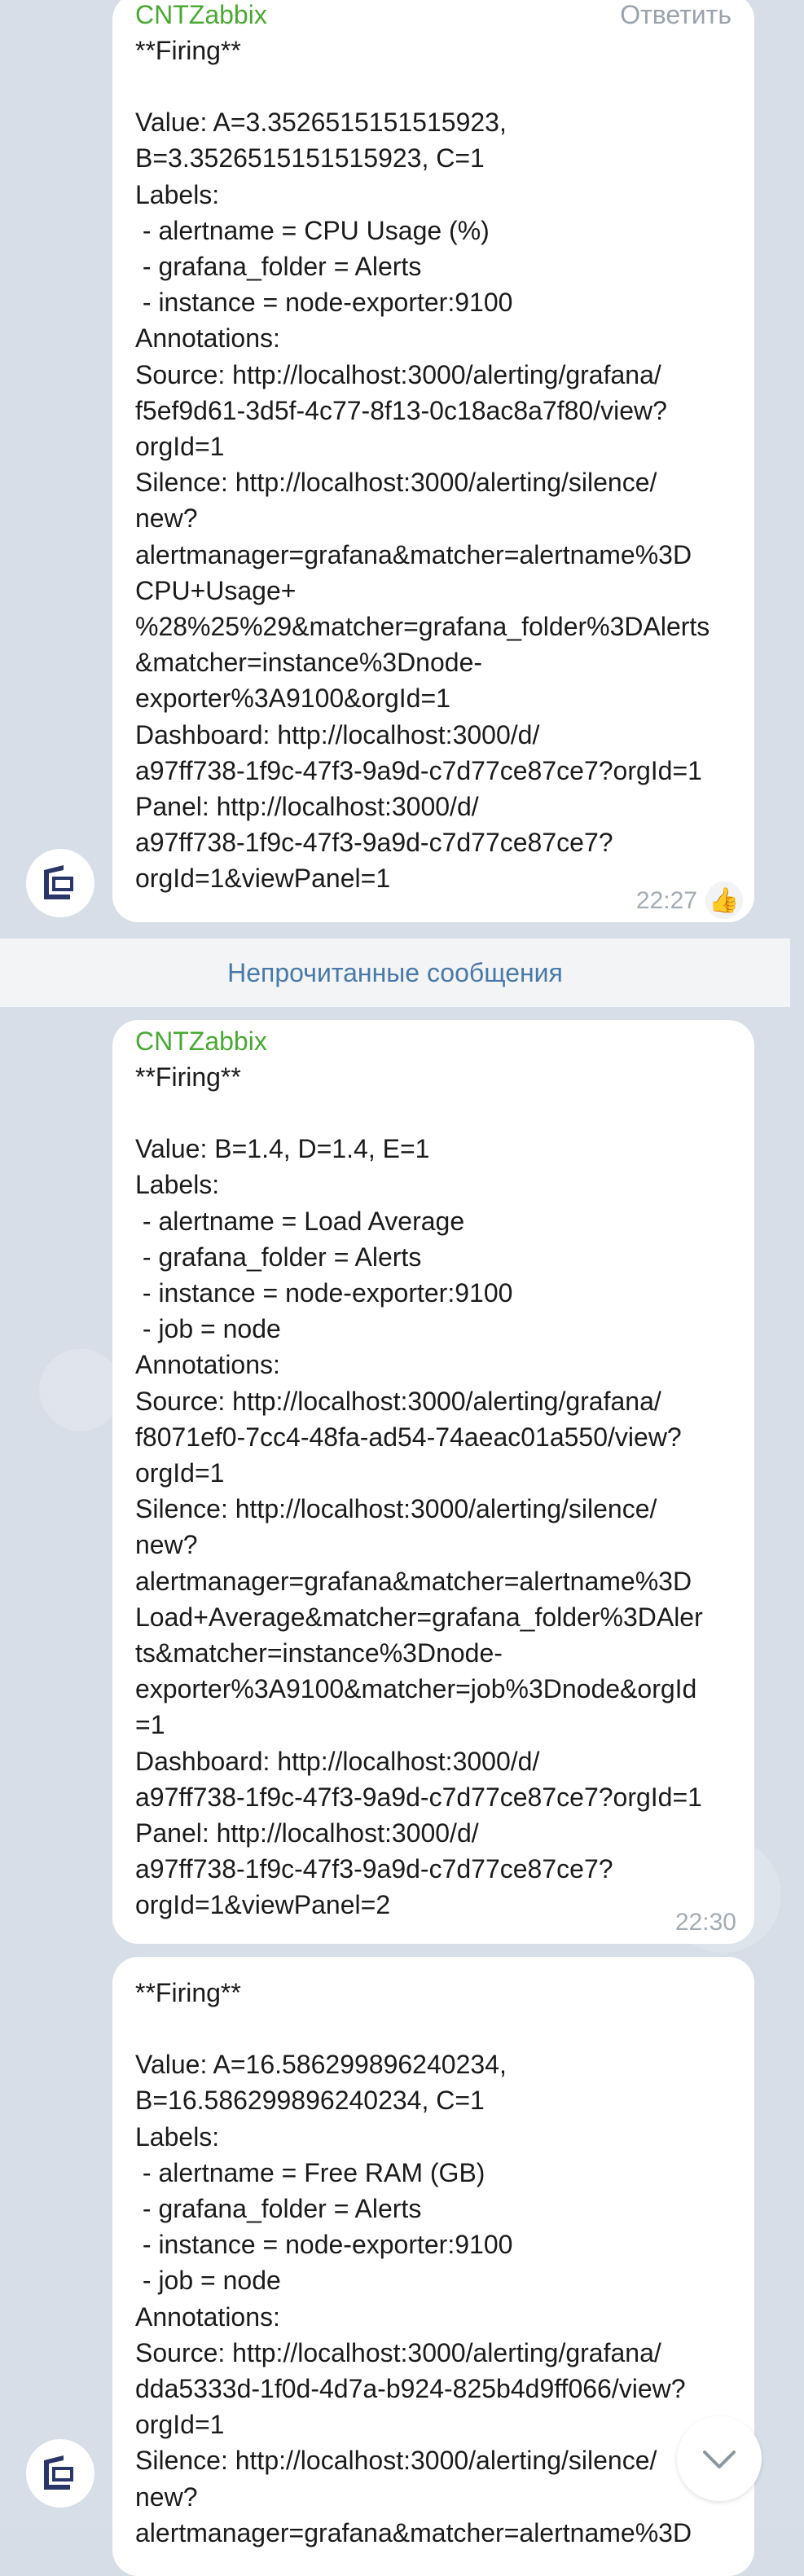  I want to click on message-line: exporter%3A9100&orgId=1, so click(293, 699).